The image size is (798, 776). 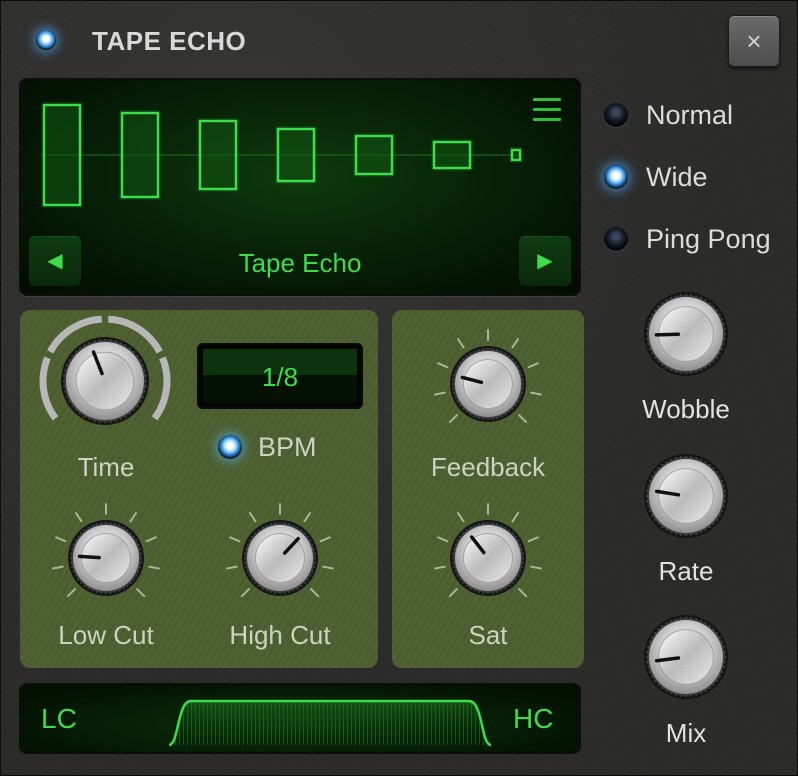 What do you see at coordinates (754, 41) in the screenshot?
I see `close-button: ×` at bounding box center [754, 41].